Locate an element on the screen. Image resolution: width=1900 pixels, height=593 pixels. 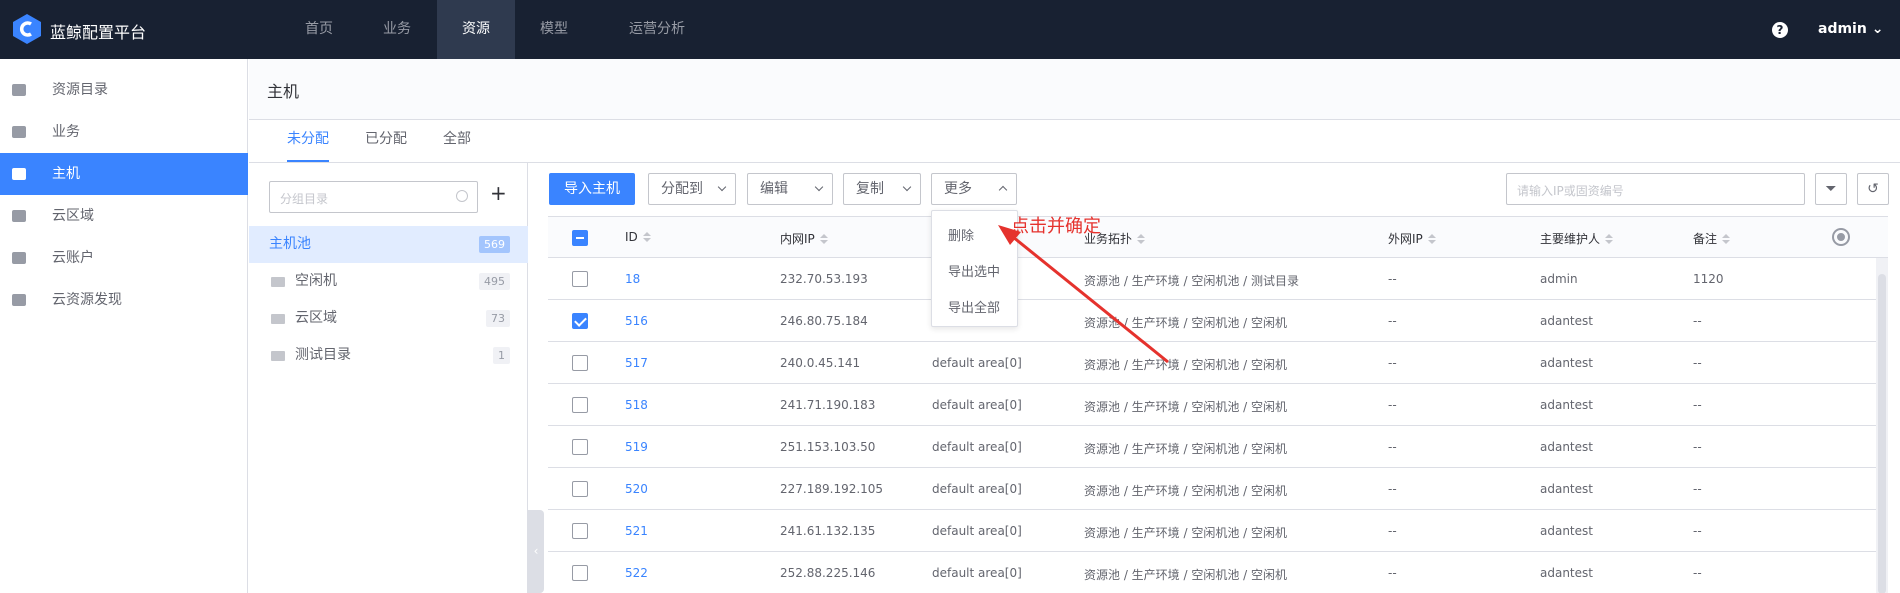
sidebar-item-cloud-account: 云账户 is located at coordinates (124, 258).